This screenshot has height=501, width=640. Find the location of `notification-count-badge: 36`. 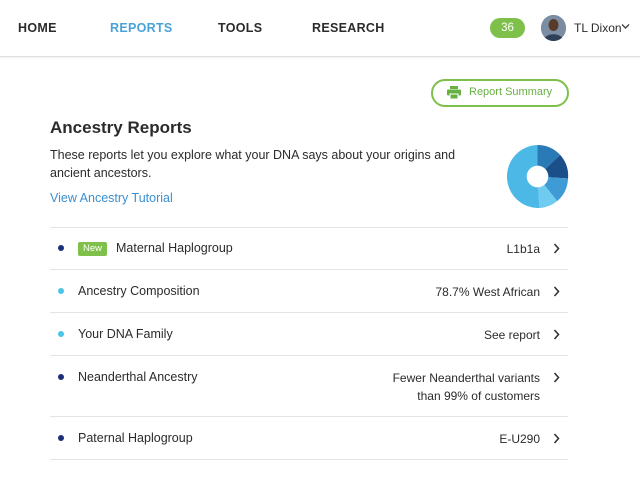

notification-count-badge: 36 is located at coordinates (507, 28).